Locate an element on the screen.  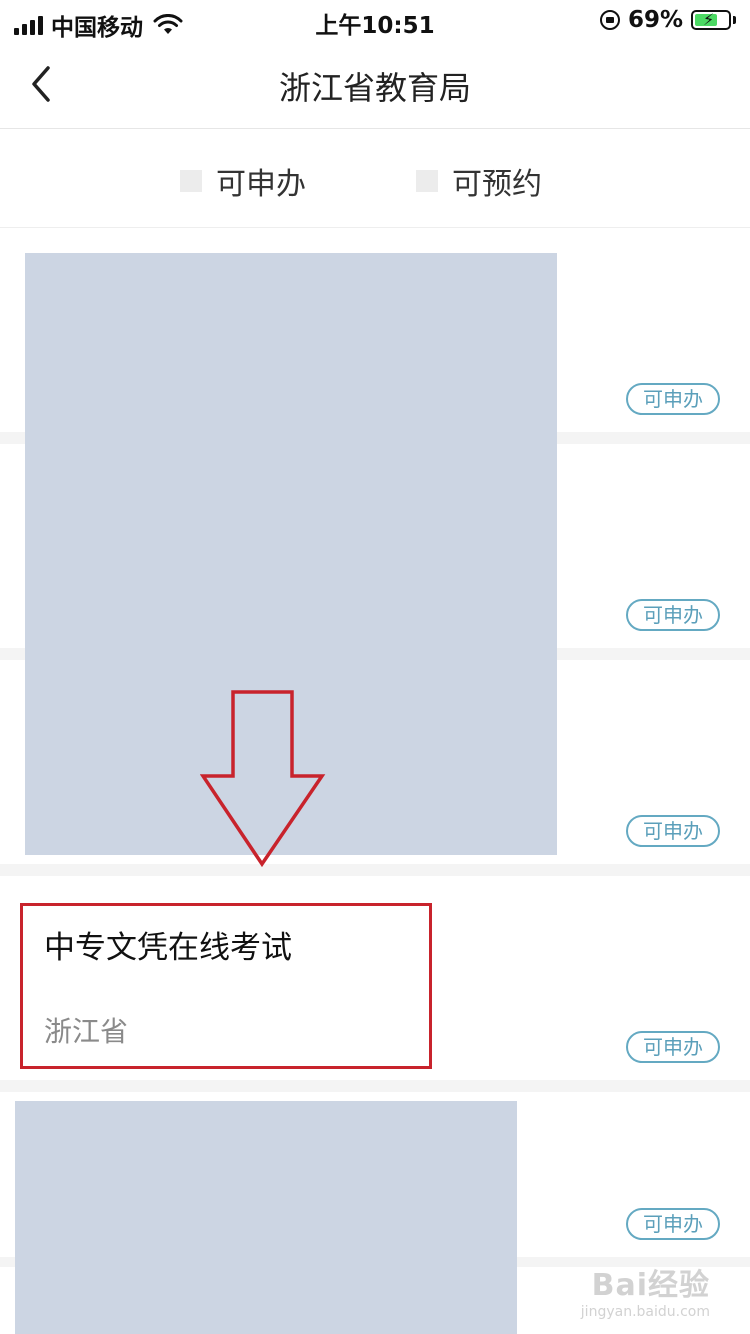
filter-applicable: 可申办 is located at coordinates (243, 181).